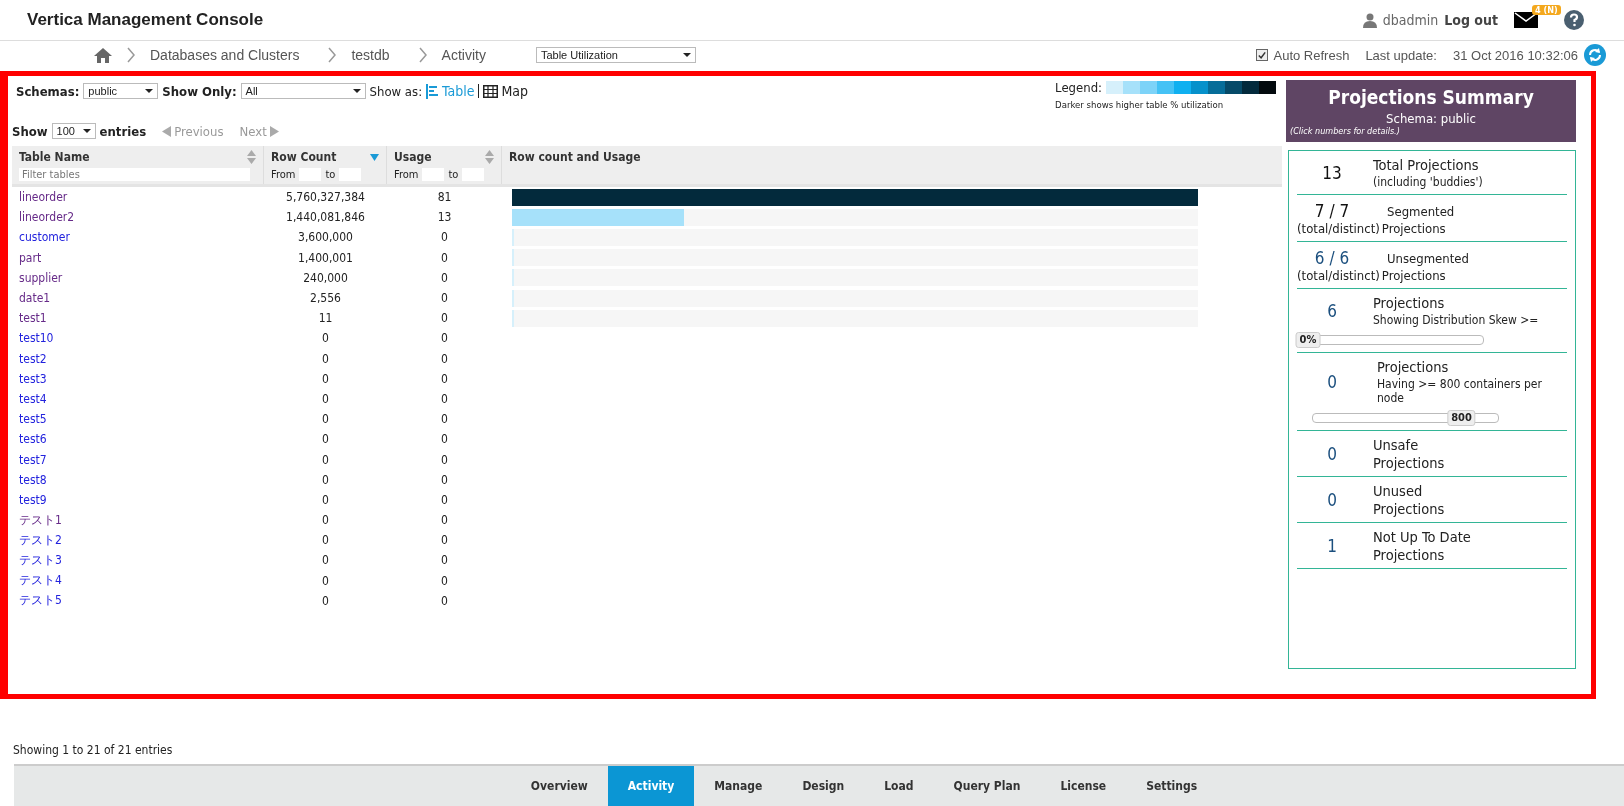  What do you see at coordinates (40, 580) in the screenshot?
I see `table-name-link: テスト4` at bounding box center [40, 580].